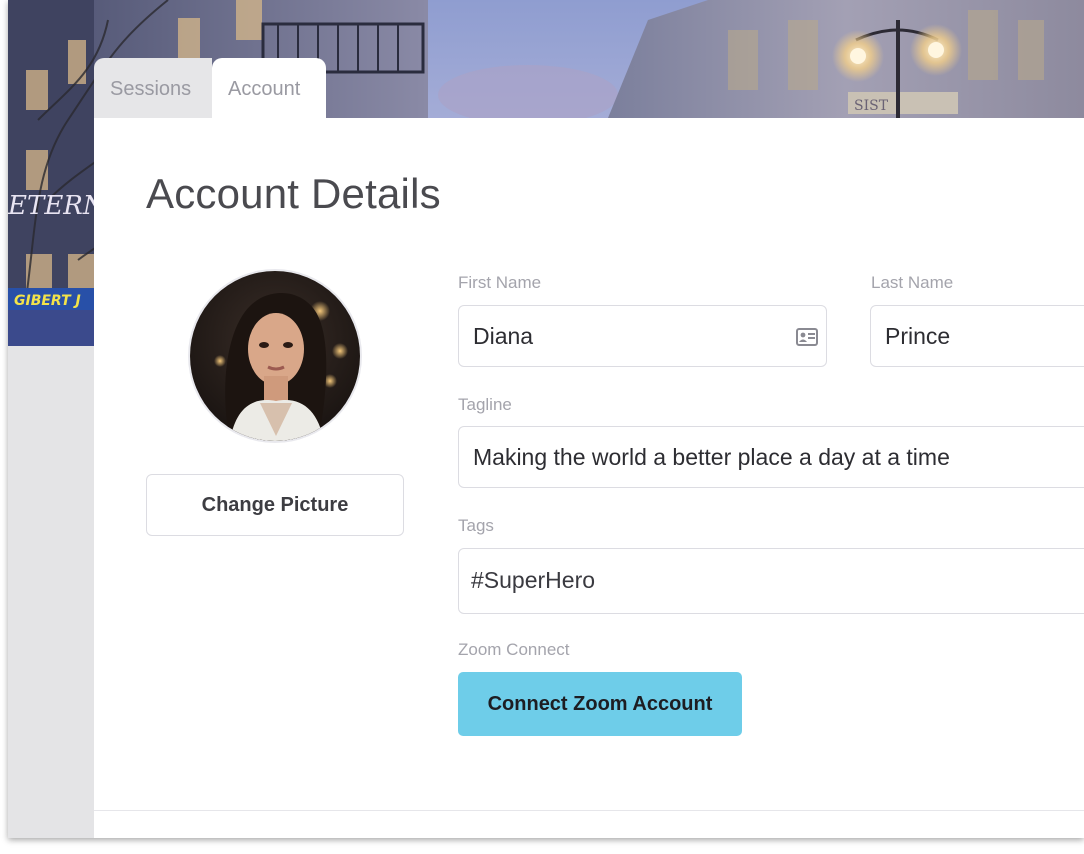  Describe the element at coordinates (275, 505) in the screenshot. I see `change-picture-button: Change Picture` at that location.